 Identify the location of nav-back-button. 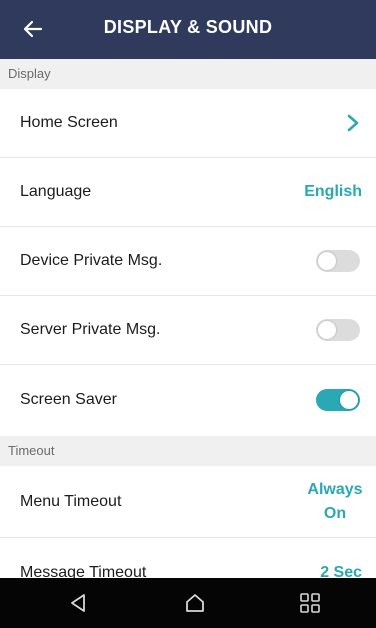
(79, 603).